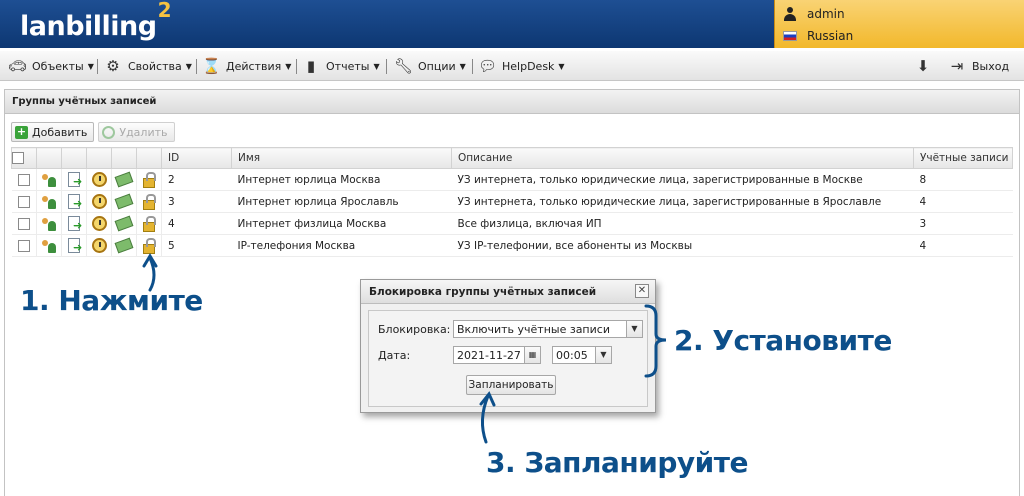  What do you see at coordinates (341, 201) in the screenshot?
I see `cell-name: Интернет юрлица Ярославль` at bounding box center [341, 201].